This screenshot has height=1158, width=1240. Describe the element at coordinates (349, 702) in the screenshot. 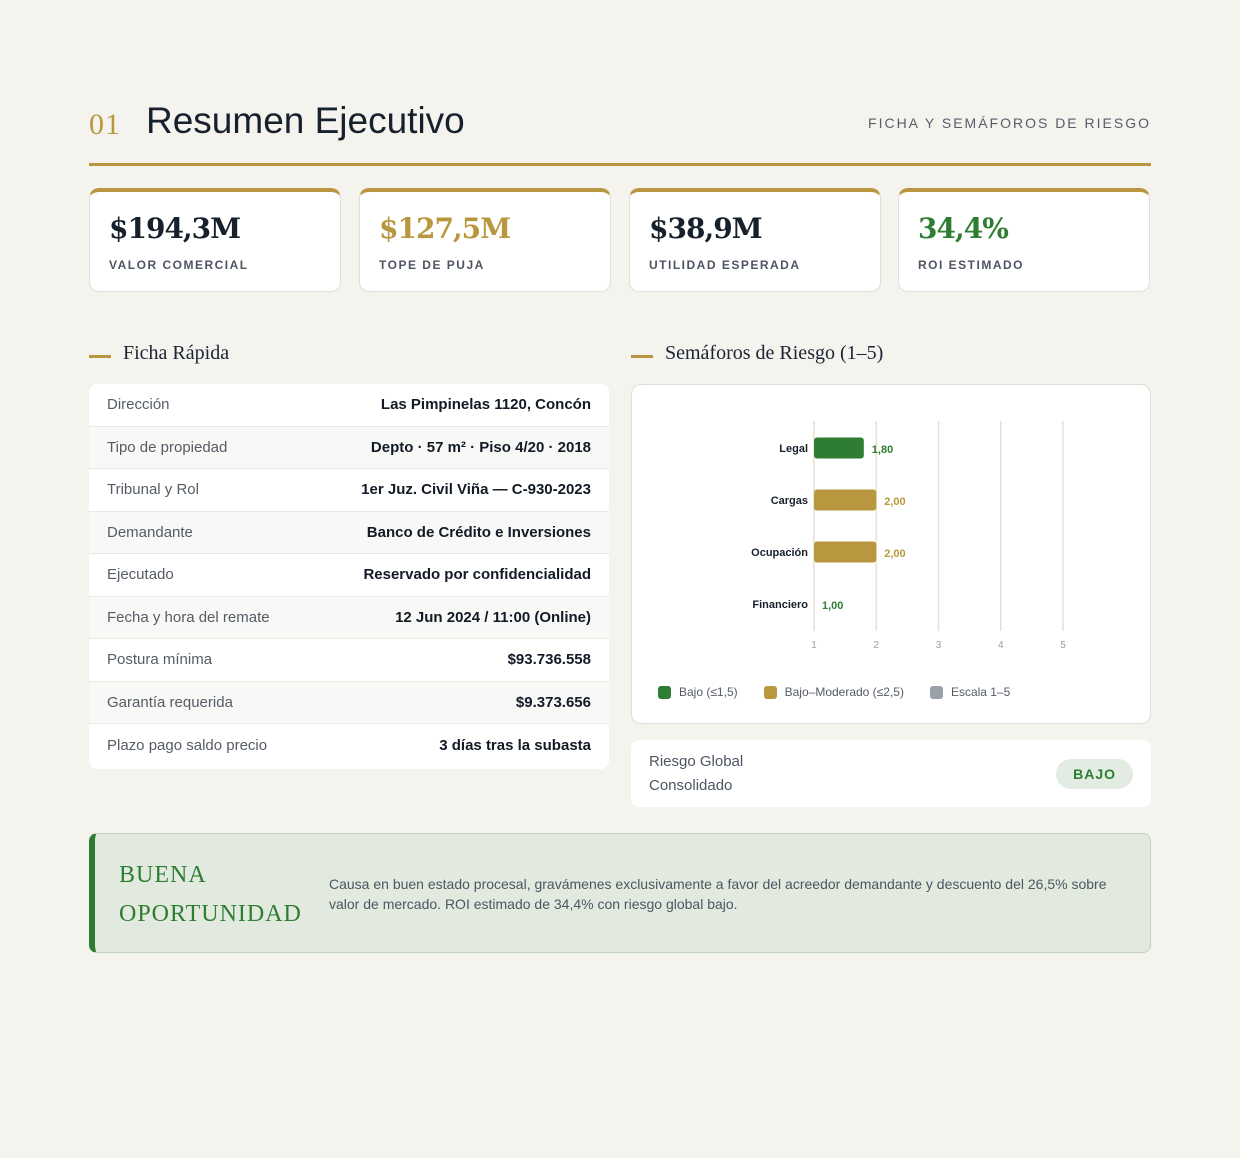

I see `table-row: Garantía requerida $9.373.656` at that location.